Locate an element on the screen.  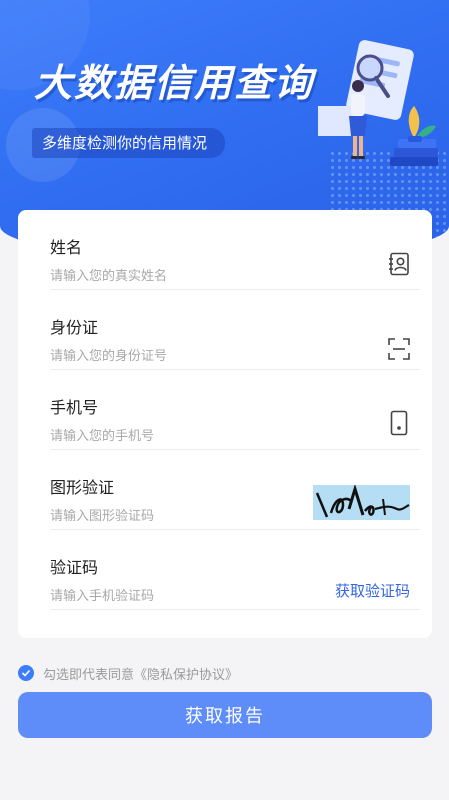
phone-input: 请输入您的手机号 is located at coordinates (102, 434).